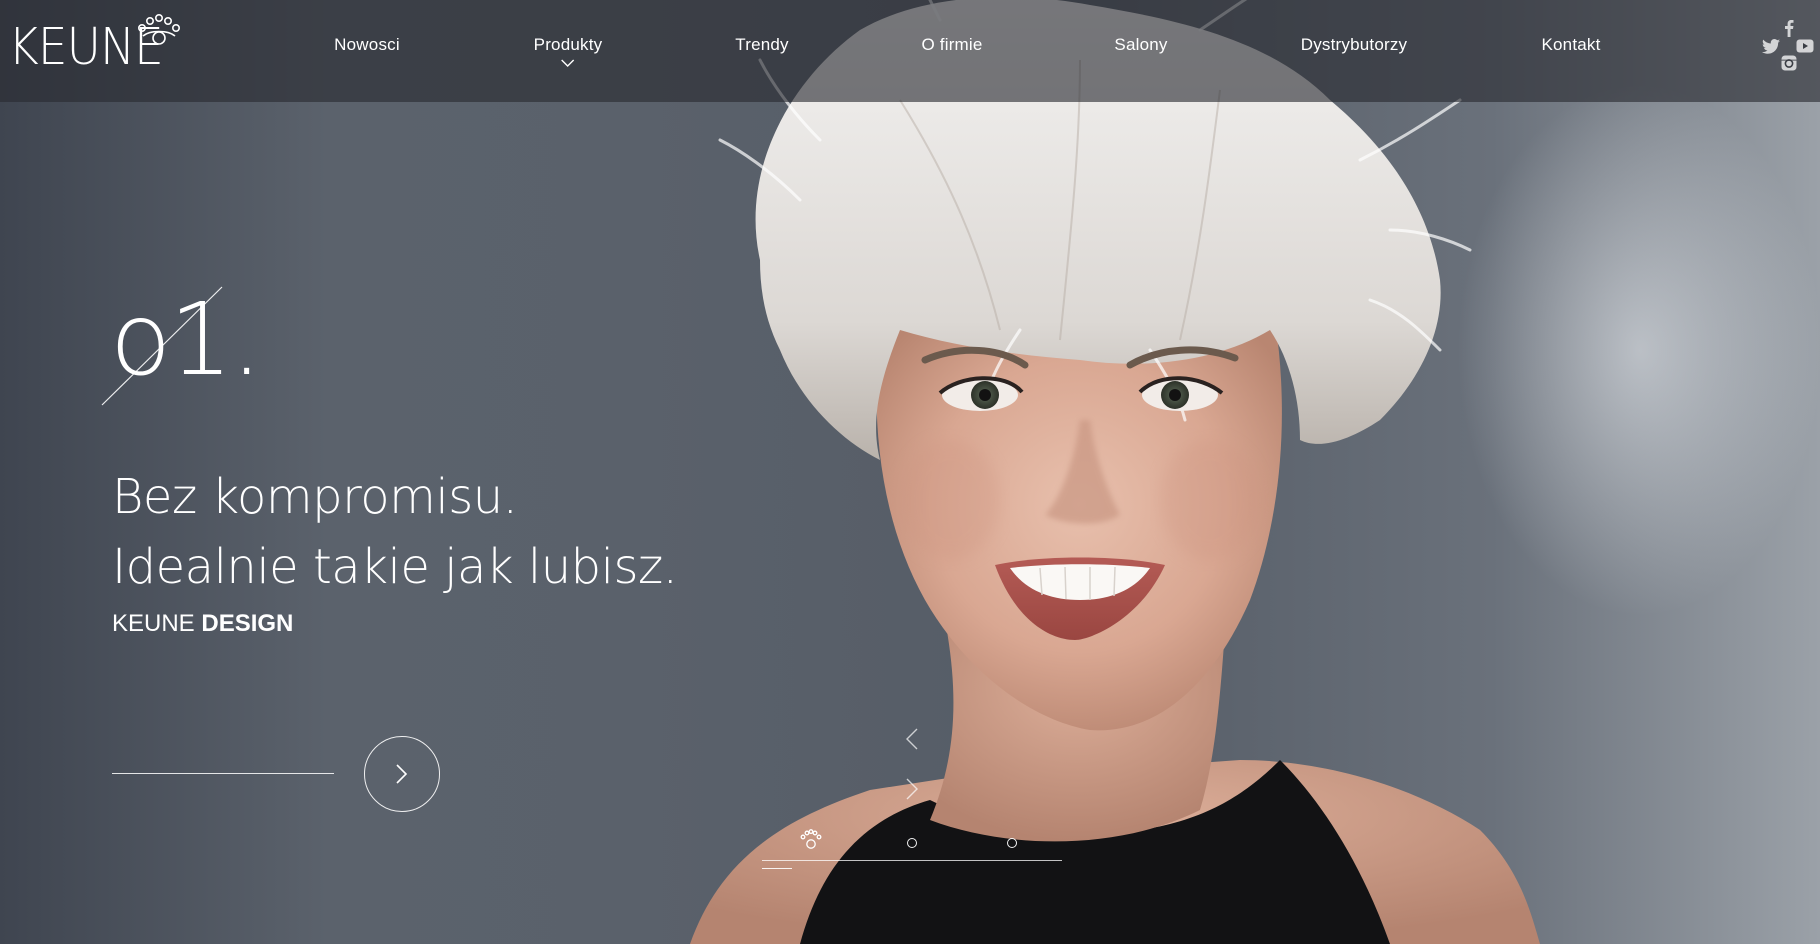  I want to click on instagram-link, so click(1789, 63).